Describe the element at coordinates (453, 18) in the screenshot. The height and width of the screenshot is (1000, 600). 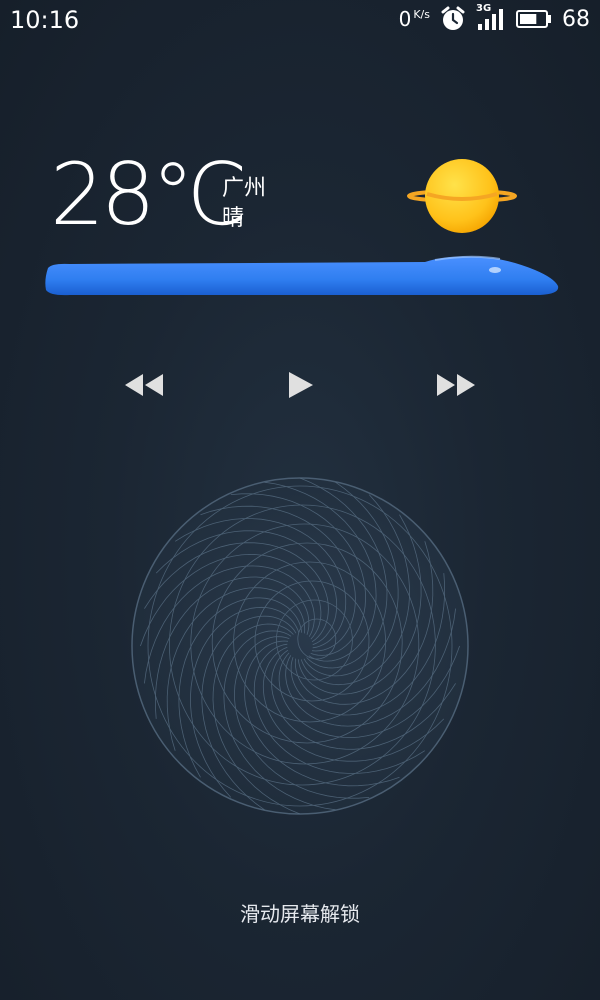
I see `alarm-icon` at that location.